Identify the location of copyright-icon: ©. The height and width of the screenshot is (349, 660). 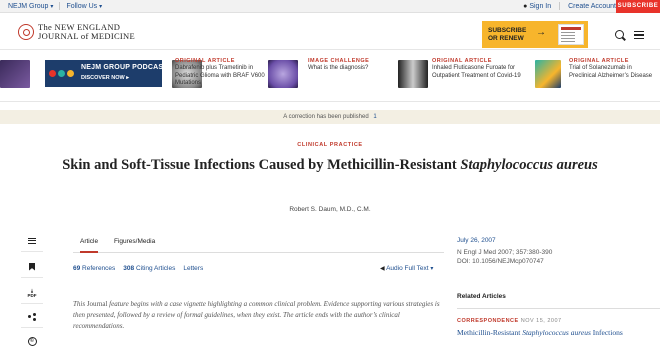
(32, 341).